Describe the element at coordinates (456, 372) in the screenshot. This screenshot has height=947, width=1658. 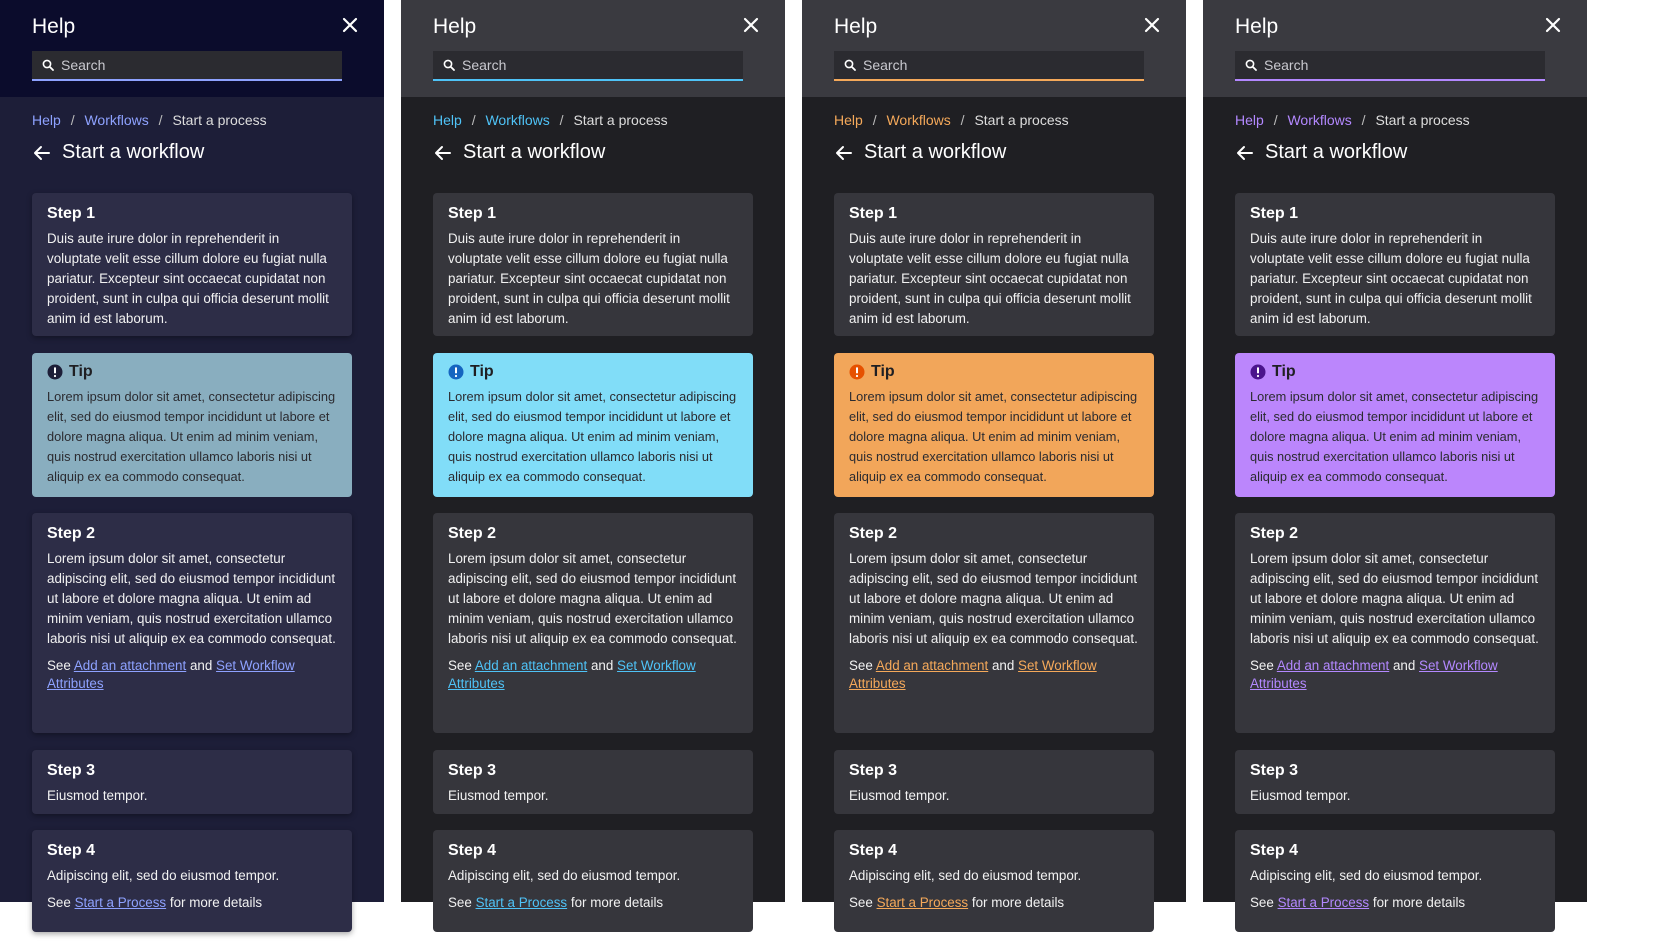
I see `info-icon` at that location.